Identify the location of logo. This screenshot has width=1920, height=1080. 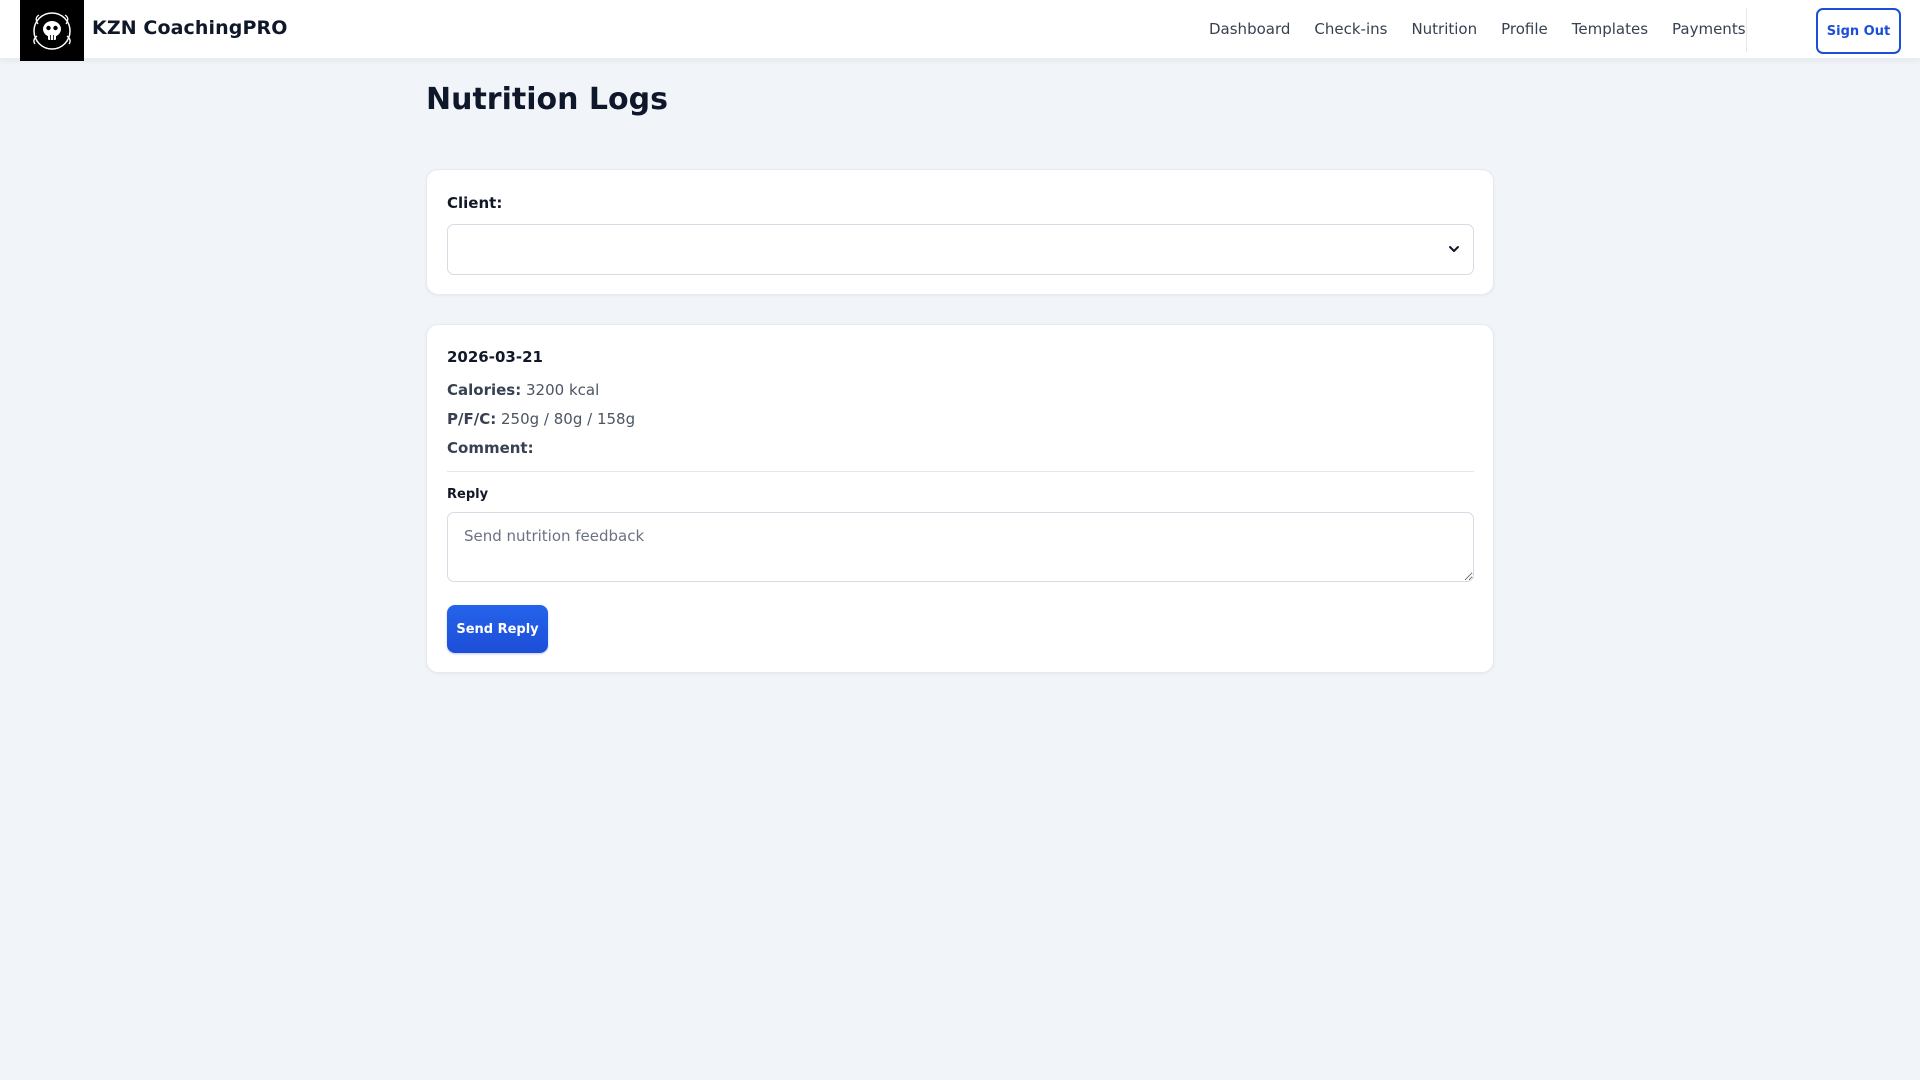
(52, 30).